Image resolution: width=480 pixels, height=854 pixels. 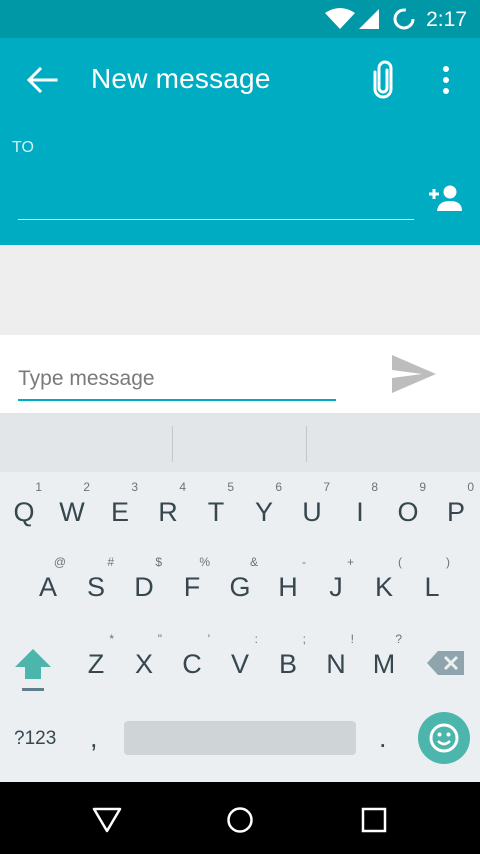 What do you see at coordinates (110, 562) in the screenshot?
I see `key-hint: #` at bounding box center [110, 562].